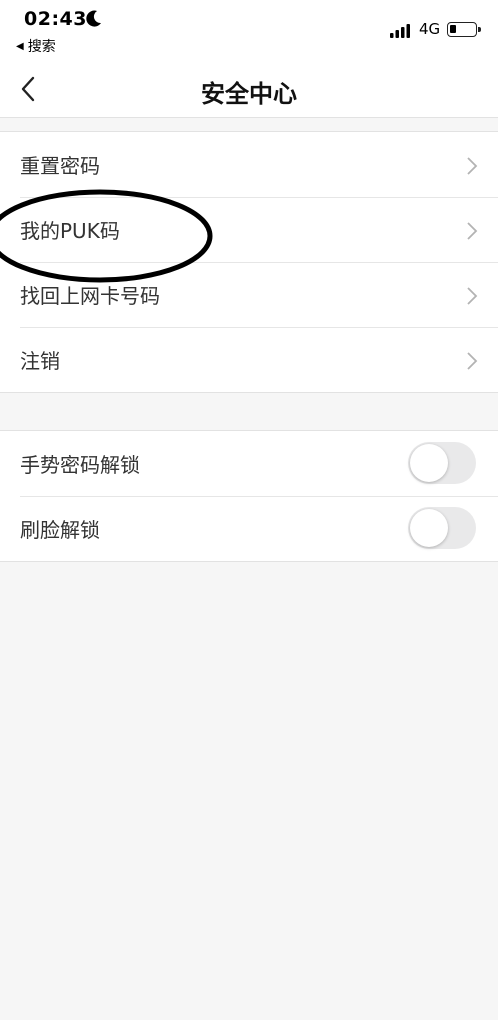 The height and width of the screenshot is (1020, 498). Describe the element at coordinates (249, 294) in the screenshot. I see `menu-item-recover-card-number: 找回上网卡号码` at that location.